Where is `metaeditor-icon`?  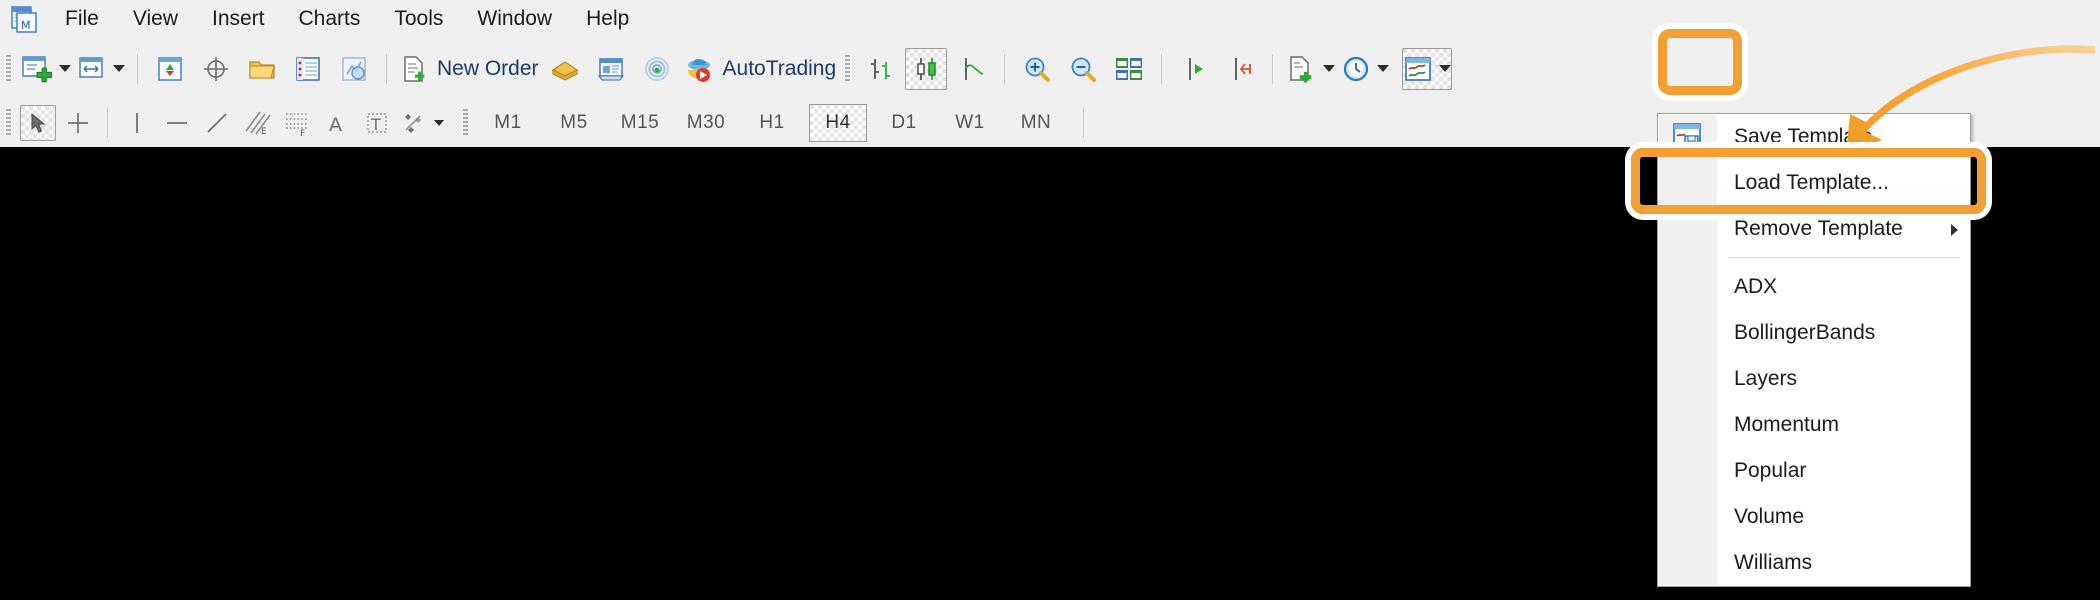 metaeditor-icon is located at coordinates (564, 70).